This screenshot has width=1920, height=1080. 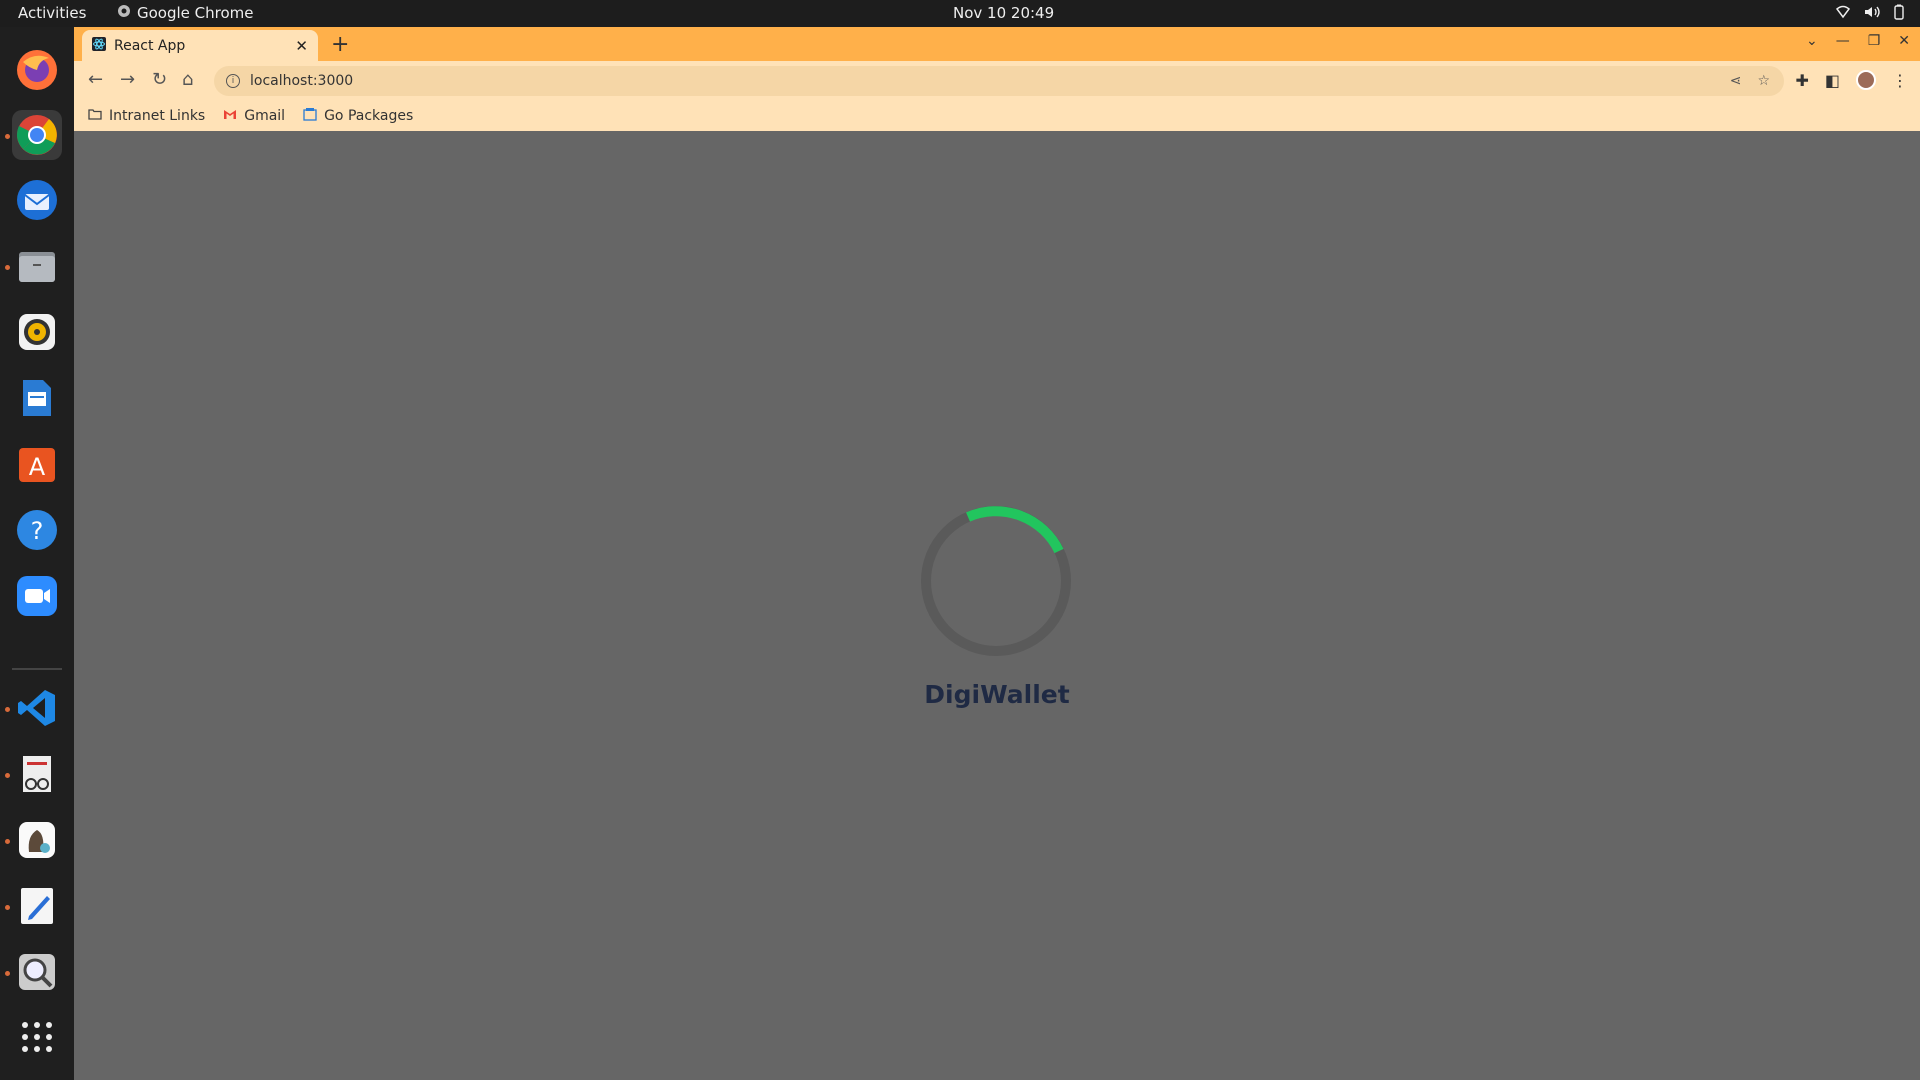 I want to click on app-grid-icon, so click(x=37, y=1037).